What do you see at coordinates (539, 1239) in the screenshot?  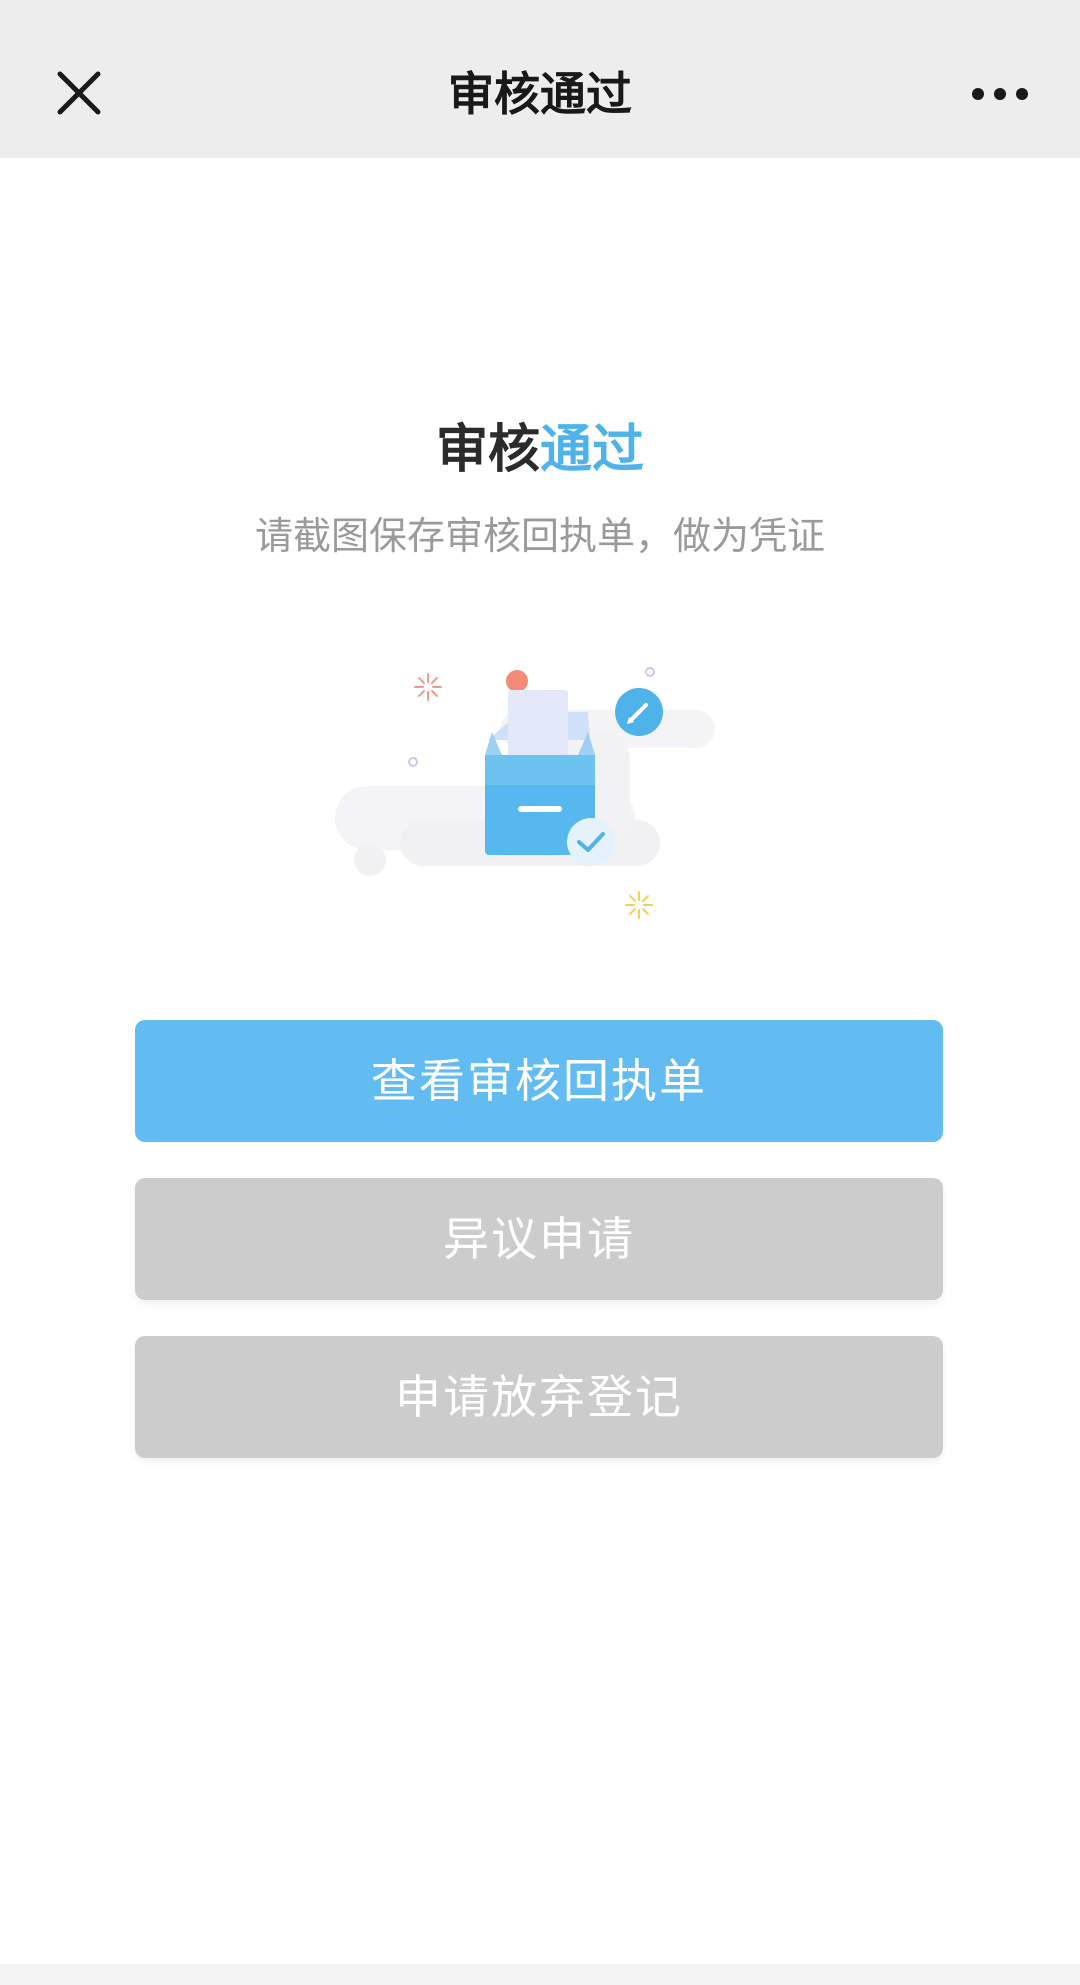 I see `objection-button: 异议申请` at bounding box center [539, 1239].